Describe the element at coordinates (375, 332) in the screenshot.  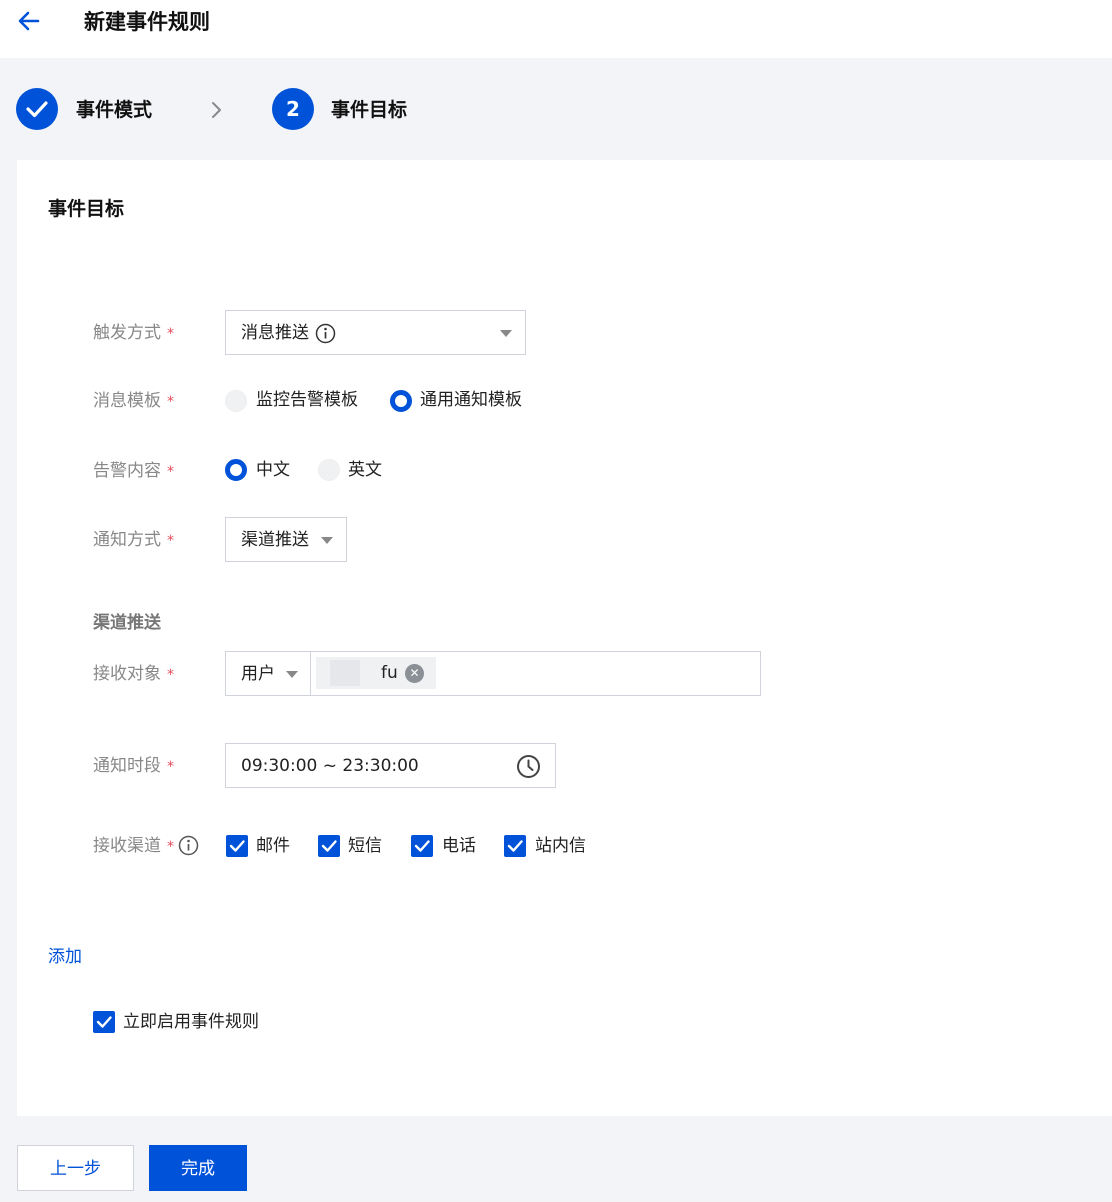
I see `trigger-select: 消息推送` at that location.